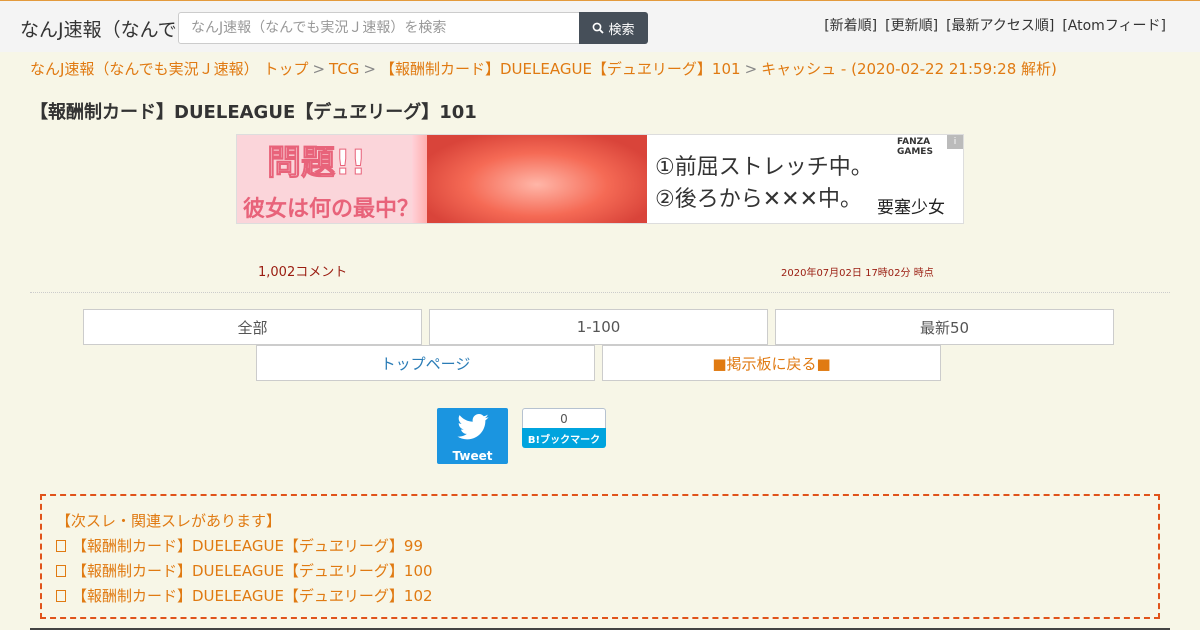 The image size is (1200, 630). Describe the element at coordinates (1000, 25) in the screenshot. I see `link-recent-access: [最新アクセス順]` at that location.